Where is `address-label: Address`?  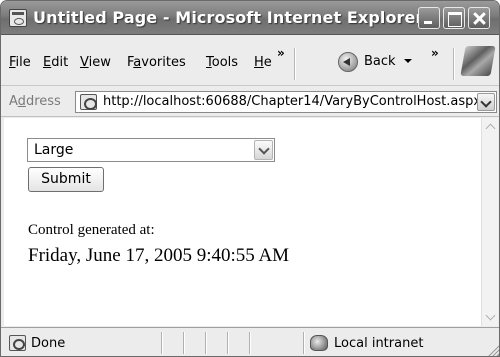
address-label: Address is located at coordinates (35, 101).